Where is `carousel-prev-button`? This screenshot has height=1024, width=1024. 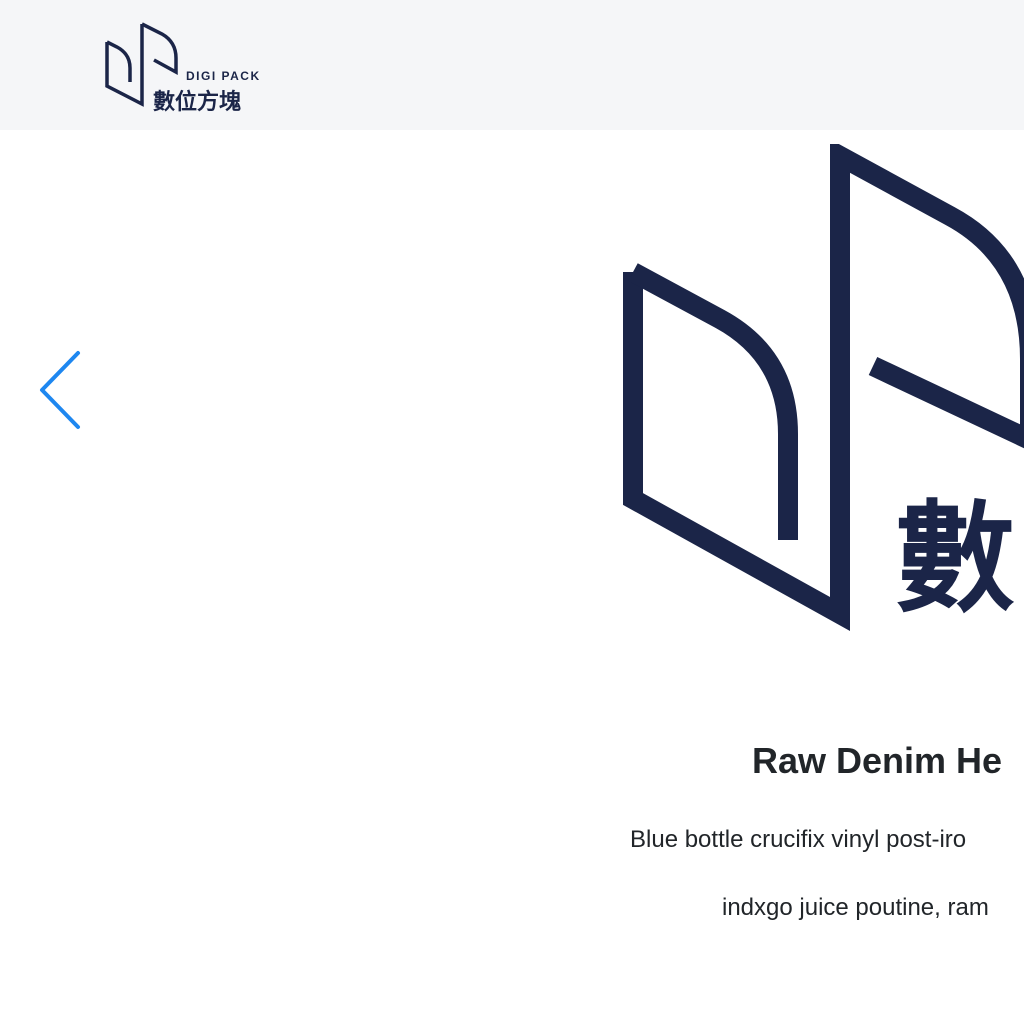 carousel-prev-button is located at coordinates (60, 390).